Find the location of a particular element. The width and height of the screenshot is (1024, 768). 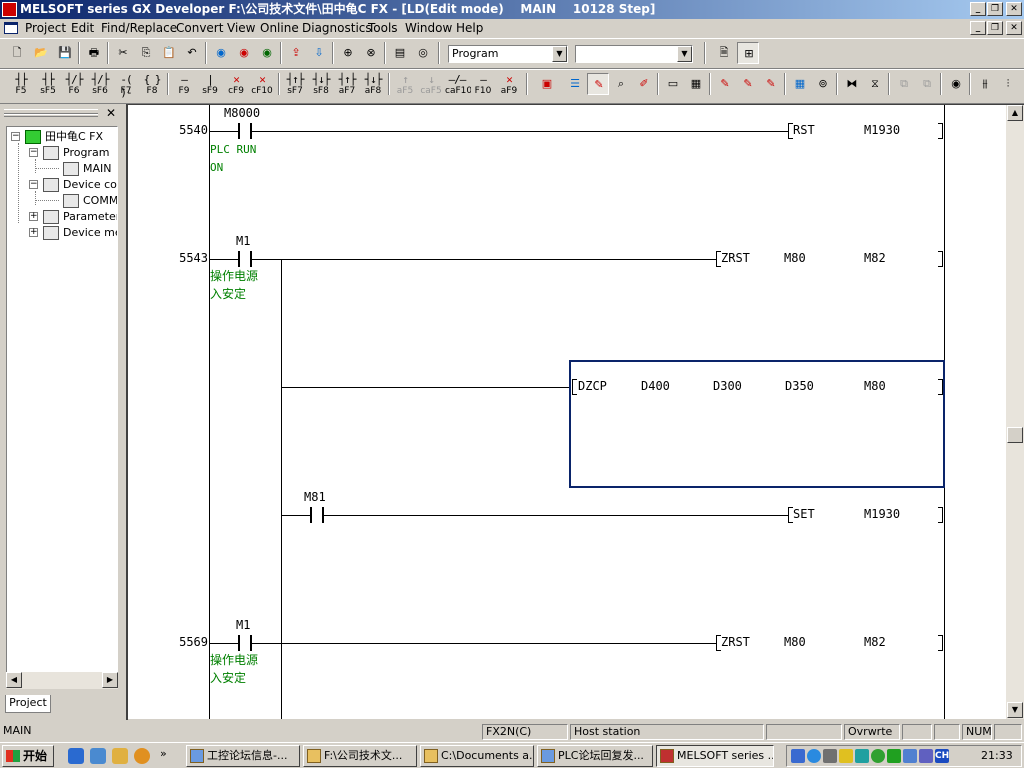

security-icon is located at coordinates (862, 756).